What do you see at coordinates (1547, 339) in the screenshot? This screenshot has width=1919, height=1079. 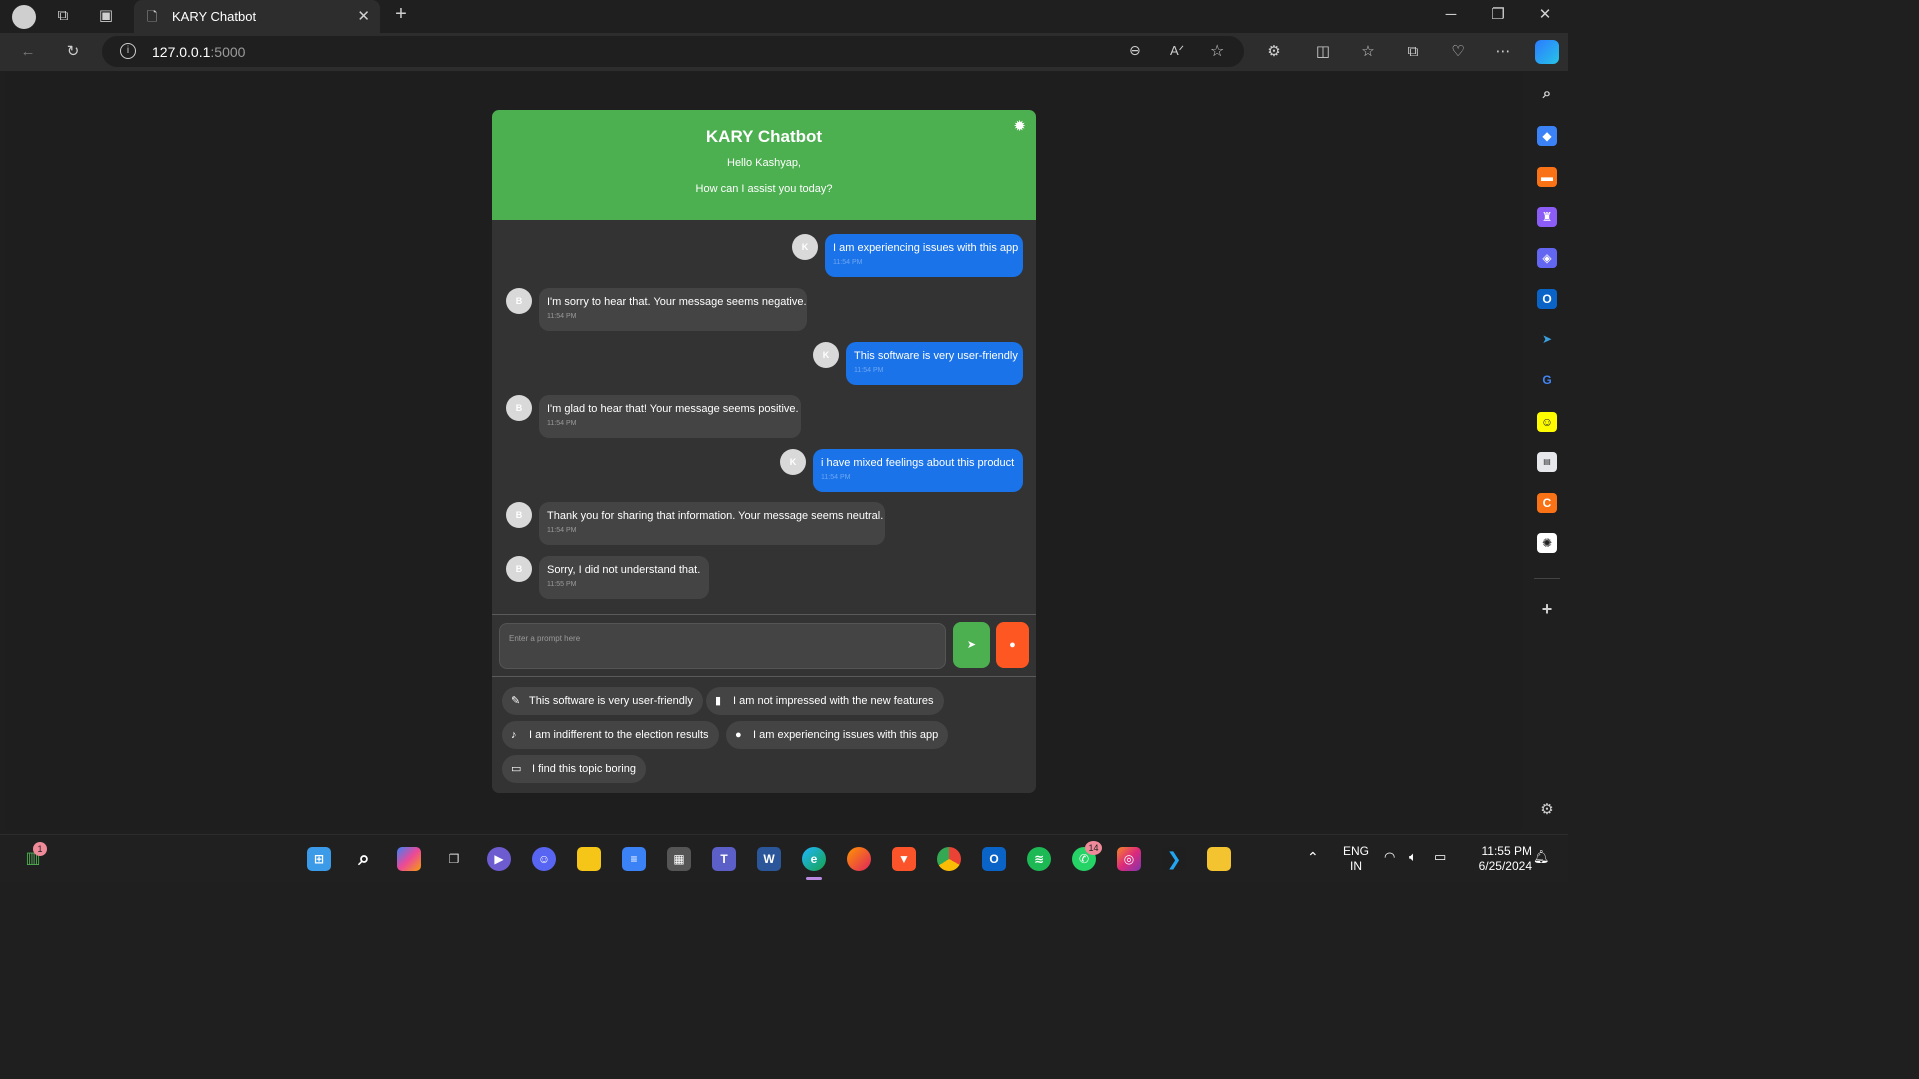 I see `telegram-icon: ➤` at bounding box center [1547, 339].